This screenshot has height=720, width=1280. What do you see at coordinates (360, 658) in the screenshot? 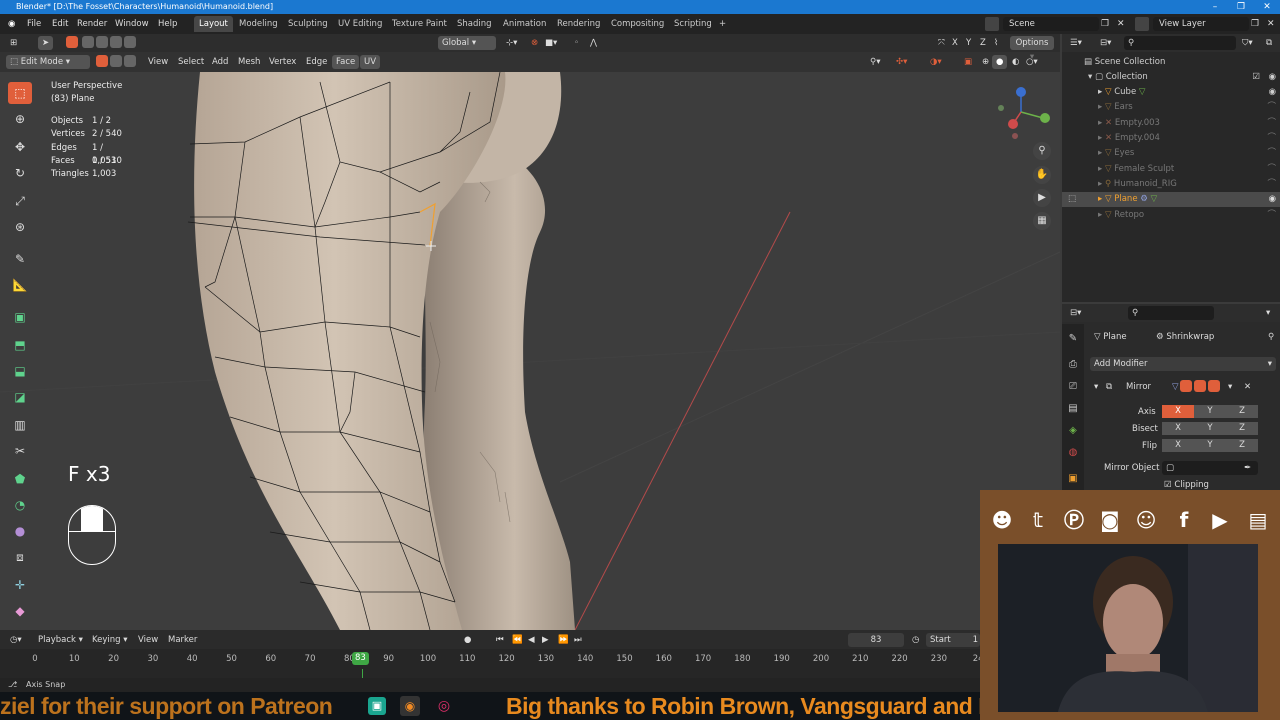
I see `current-frame-marker: 83` at bounding box center [360, 658].